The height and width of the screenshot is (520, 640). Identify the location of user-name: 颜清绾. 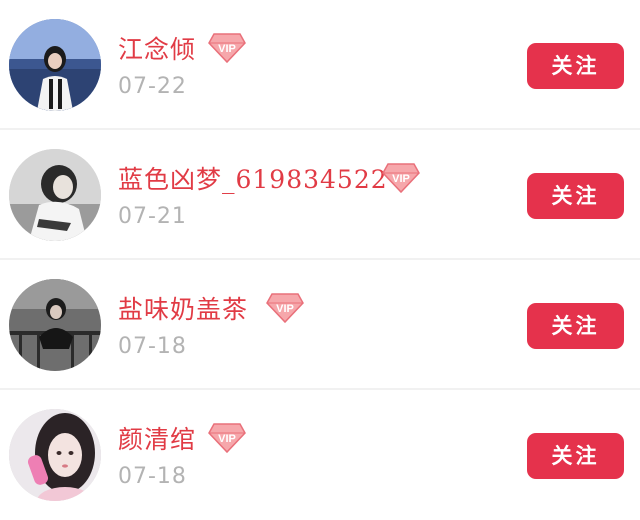
(157, 438).